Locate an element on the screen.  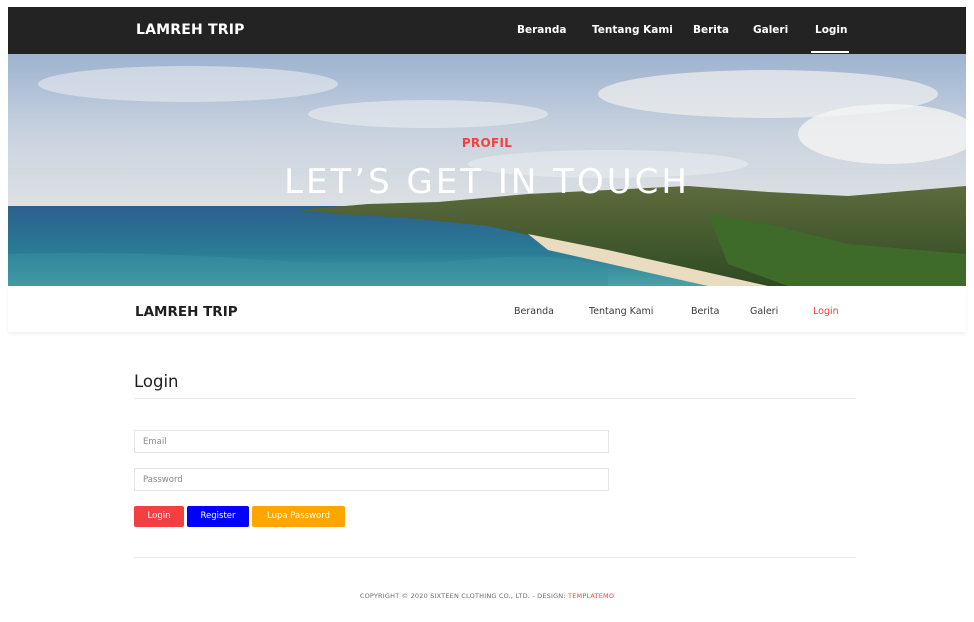
nav-active-indicator is located at coordinates (830, 52).